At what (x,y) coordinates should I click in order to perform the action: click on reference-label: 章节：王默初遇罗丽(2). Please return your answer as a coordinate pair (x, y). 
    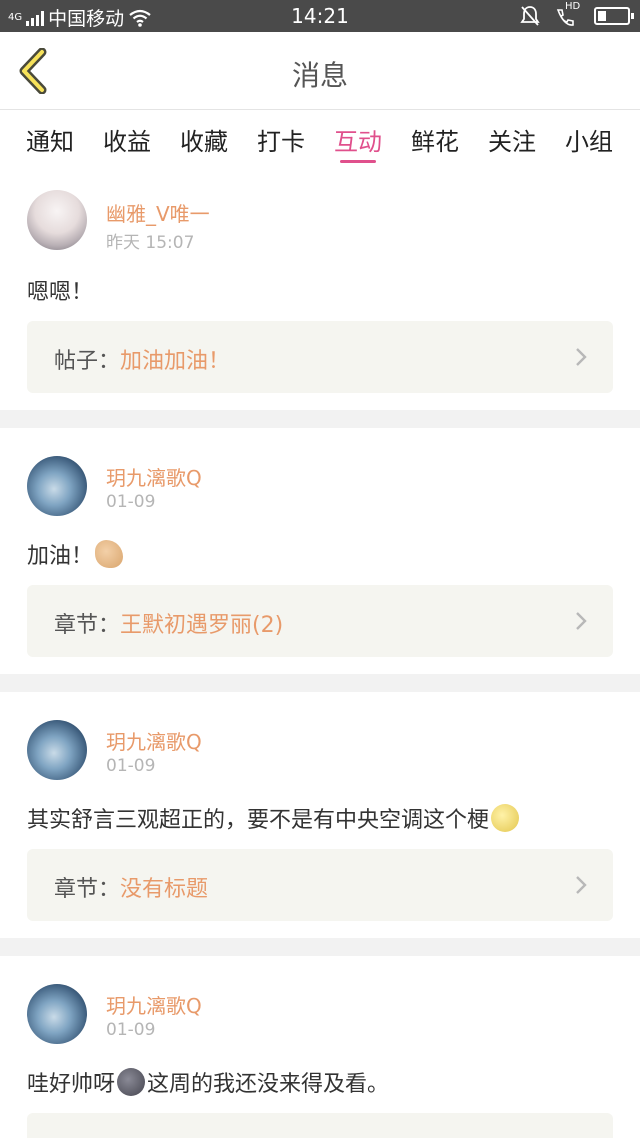
    Looking at the image, I should click on (168, 623).